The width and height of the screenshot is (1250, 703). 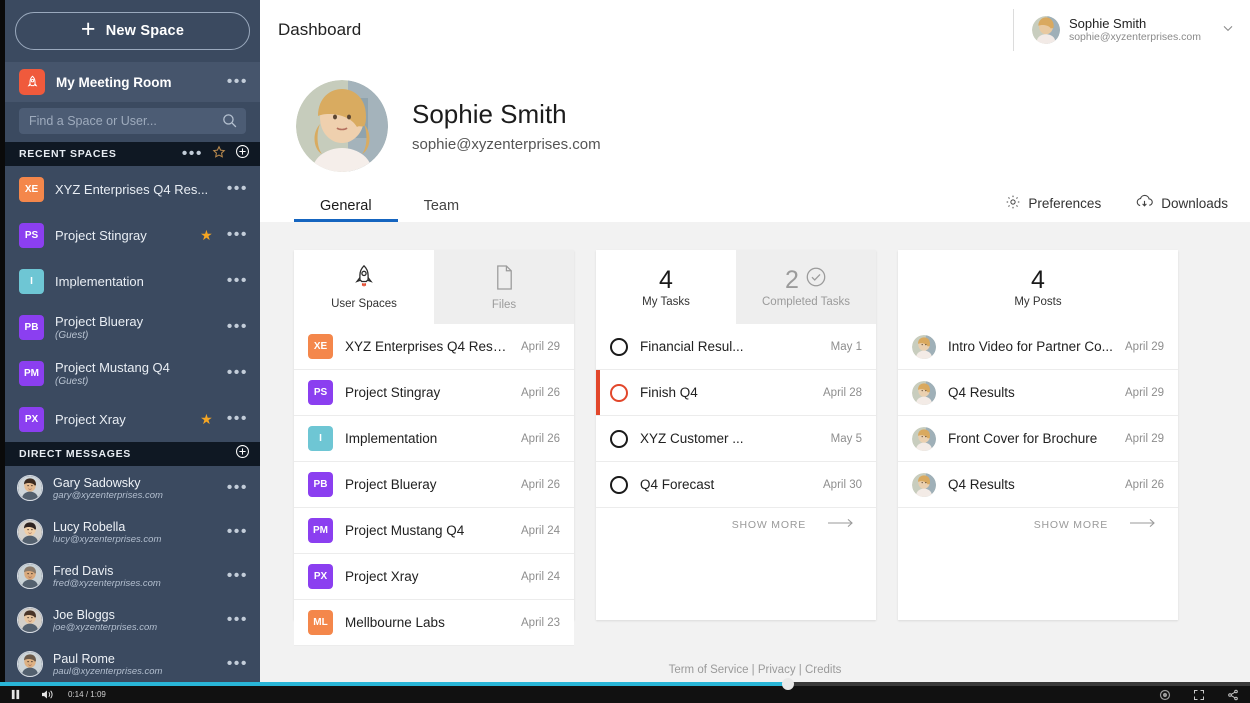 I want to click on progress-track, so click(x=625, y=684).